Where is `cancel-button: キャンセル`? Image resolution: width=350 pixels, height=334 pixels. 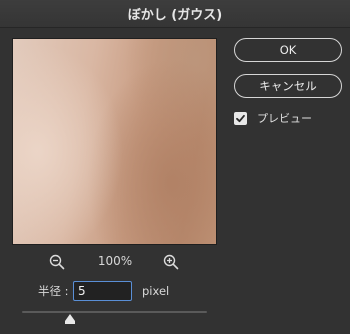 cancel-button: キャンセル is located at coordinates (288, 86).